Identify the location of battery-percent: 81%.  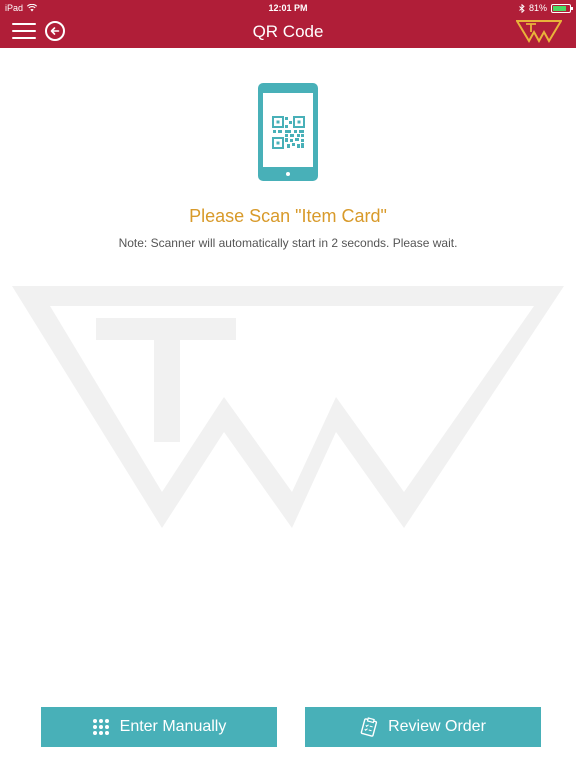
(537, 8).